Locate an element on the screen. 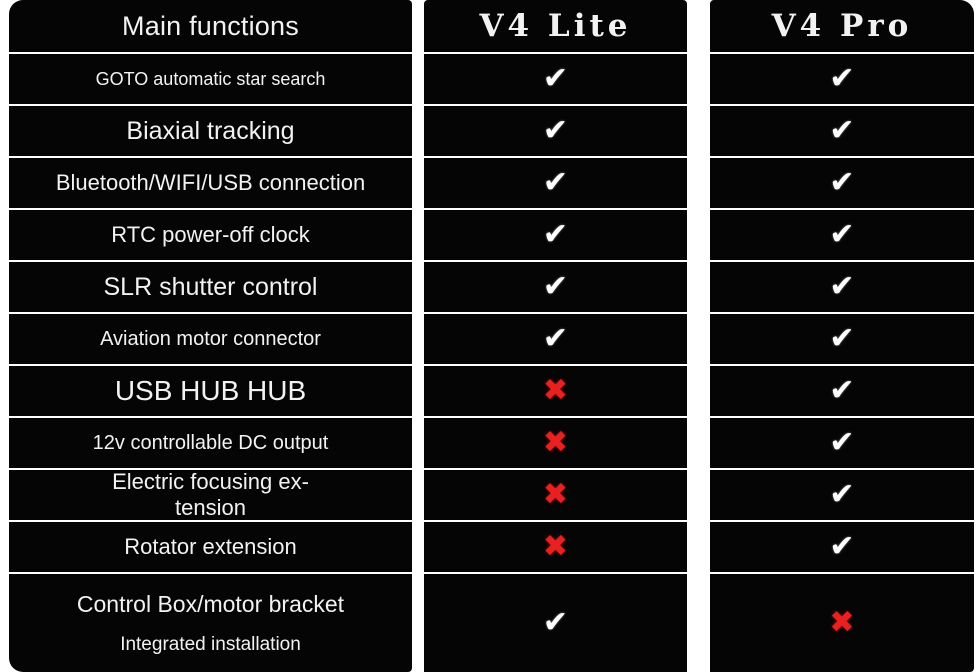 The width and height of the screenshot is (978, 672). table-cell-pro-4: ✔ is located at coordinates (842, 287).